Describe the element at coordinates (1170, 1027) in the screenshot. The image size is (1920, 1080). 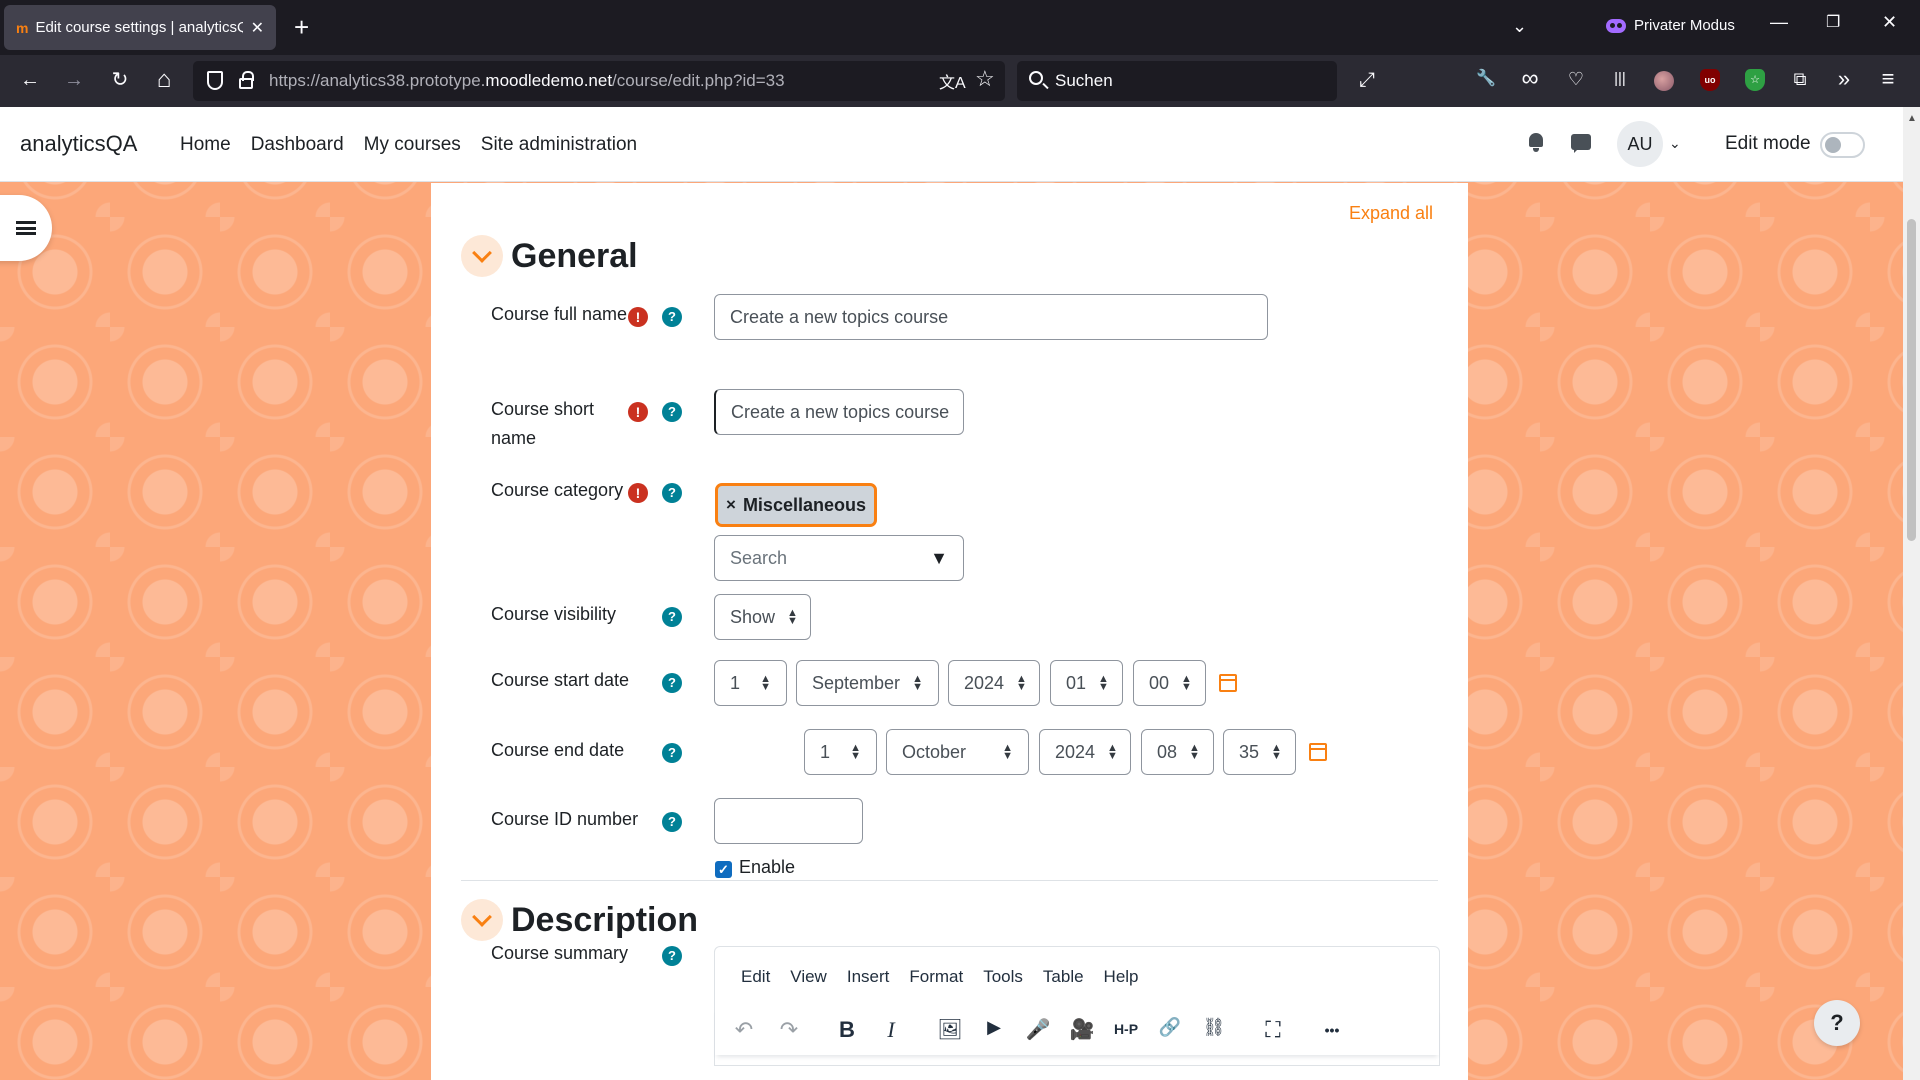
I see `link-icon: 🔗` at that location.